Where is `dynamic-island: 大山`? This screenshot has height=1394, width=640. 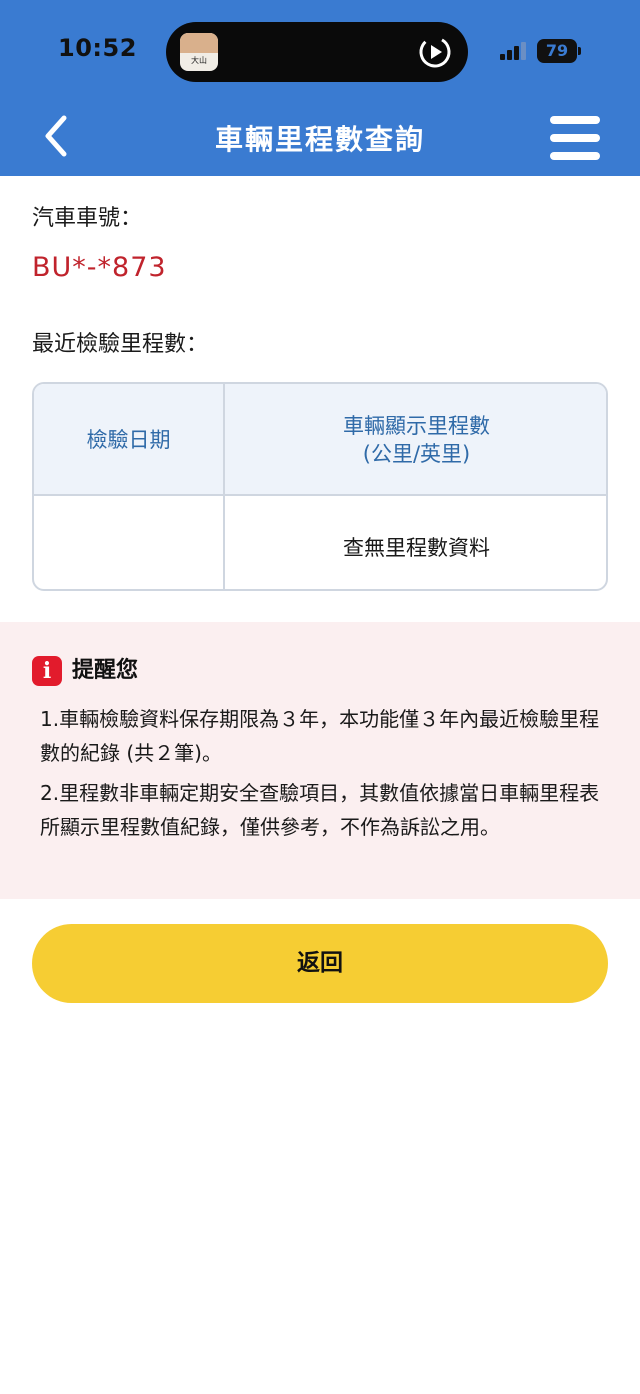 dynamic-island: 大山 is located at coordinates (317, 52).